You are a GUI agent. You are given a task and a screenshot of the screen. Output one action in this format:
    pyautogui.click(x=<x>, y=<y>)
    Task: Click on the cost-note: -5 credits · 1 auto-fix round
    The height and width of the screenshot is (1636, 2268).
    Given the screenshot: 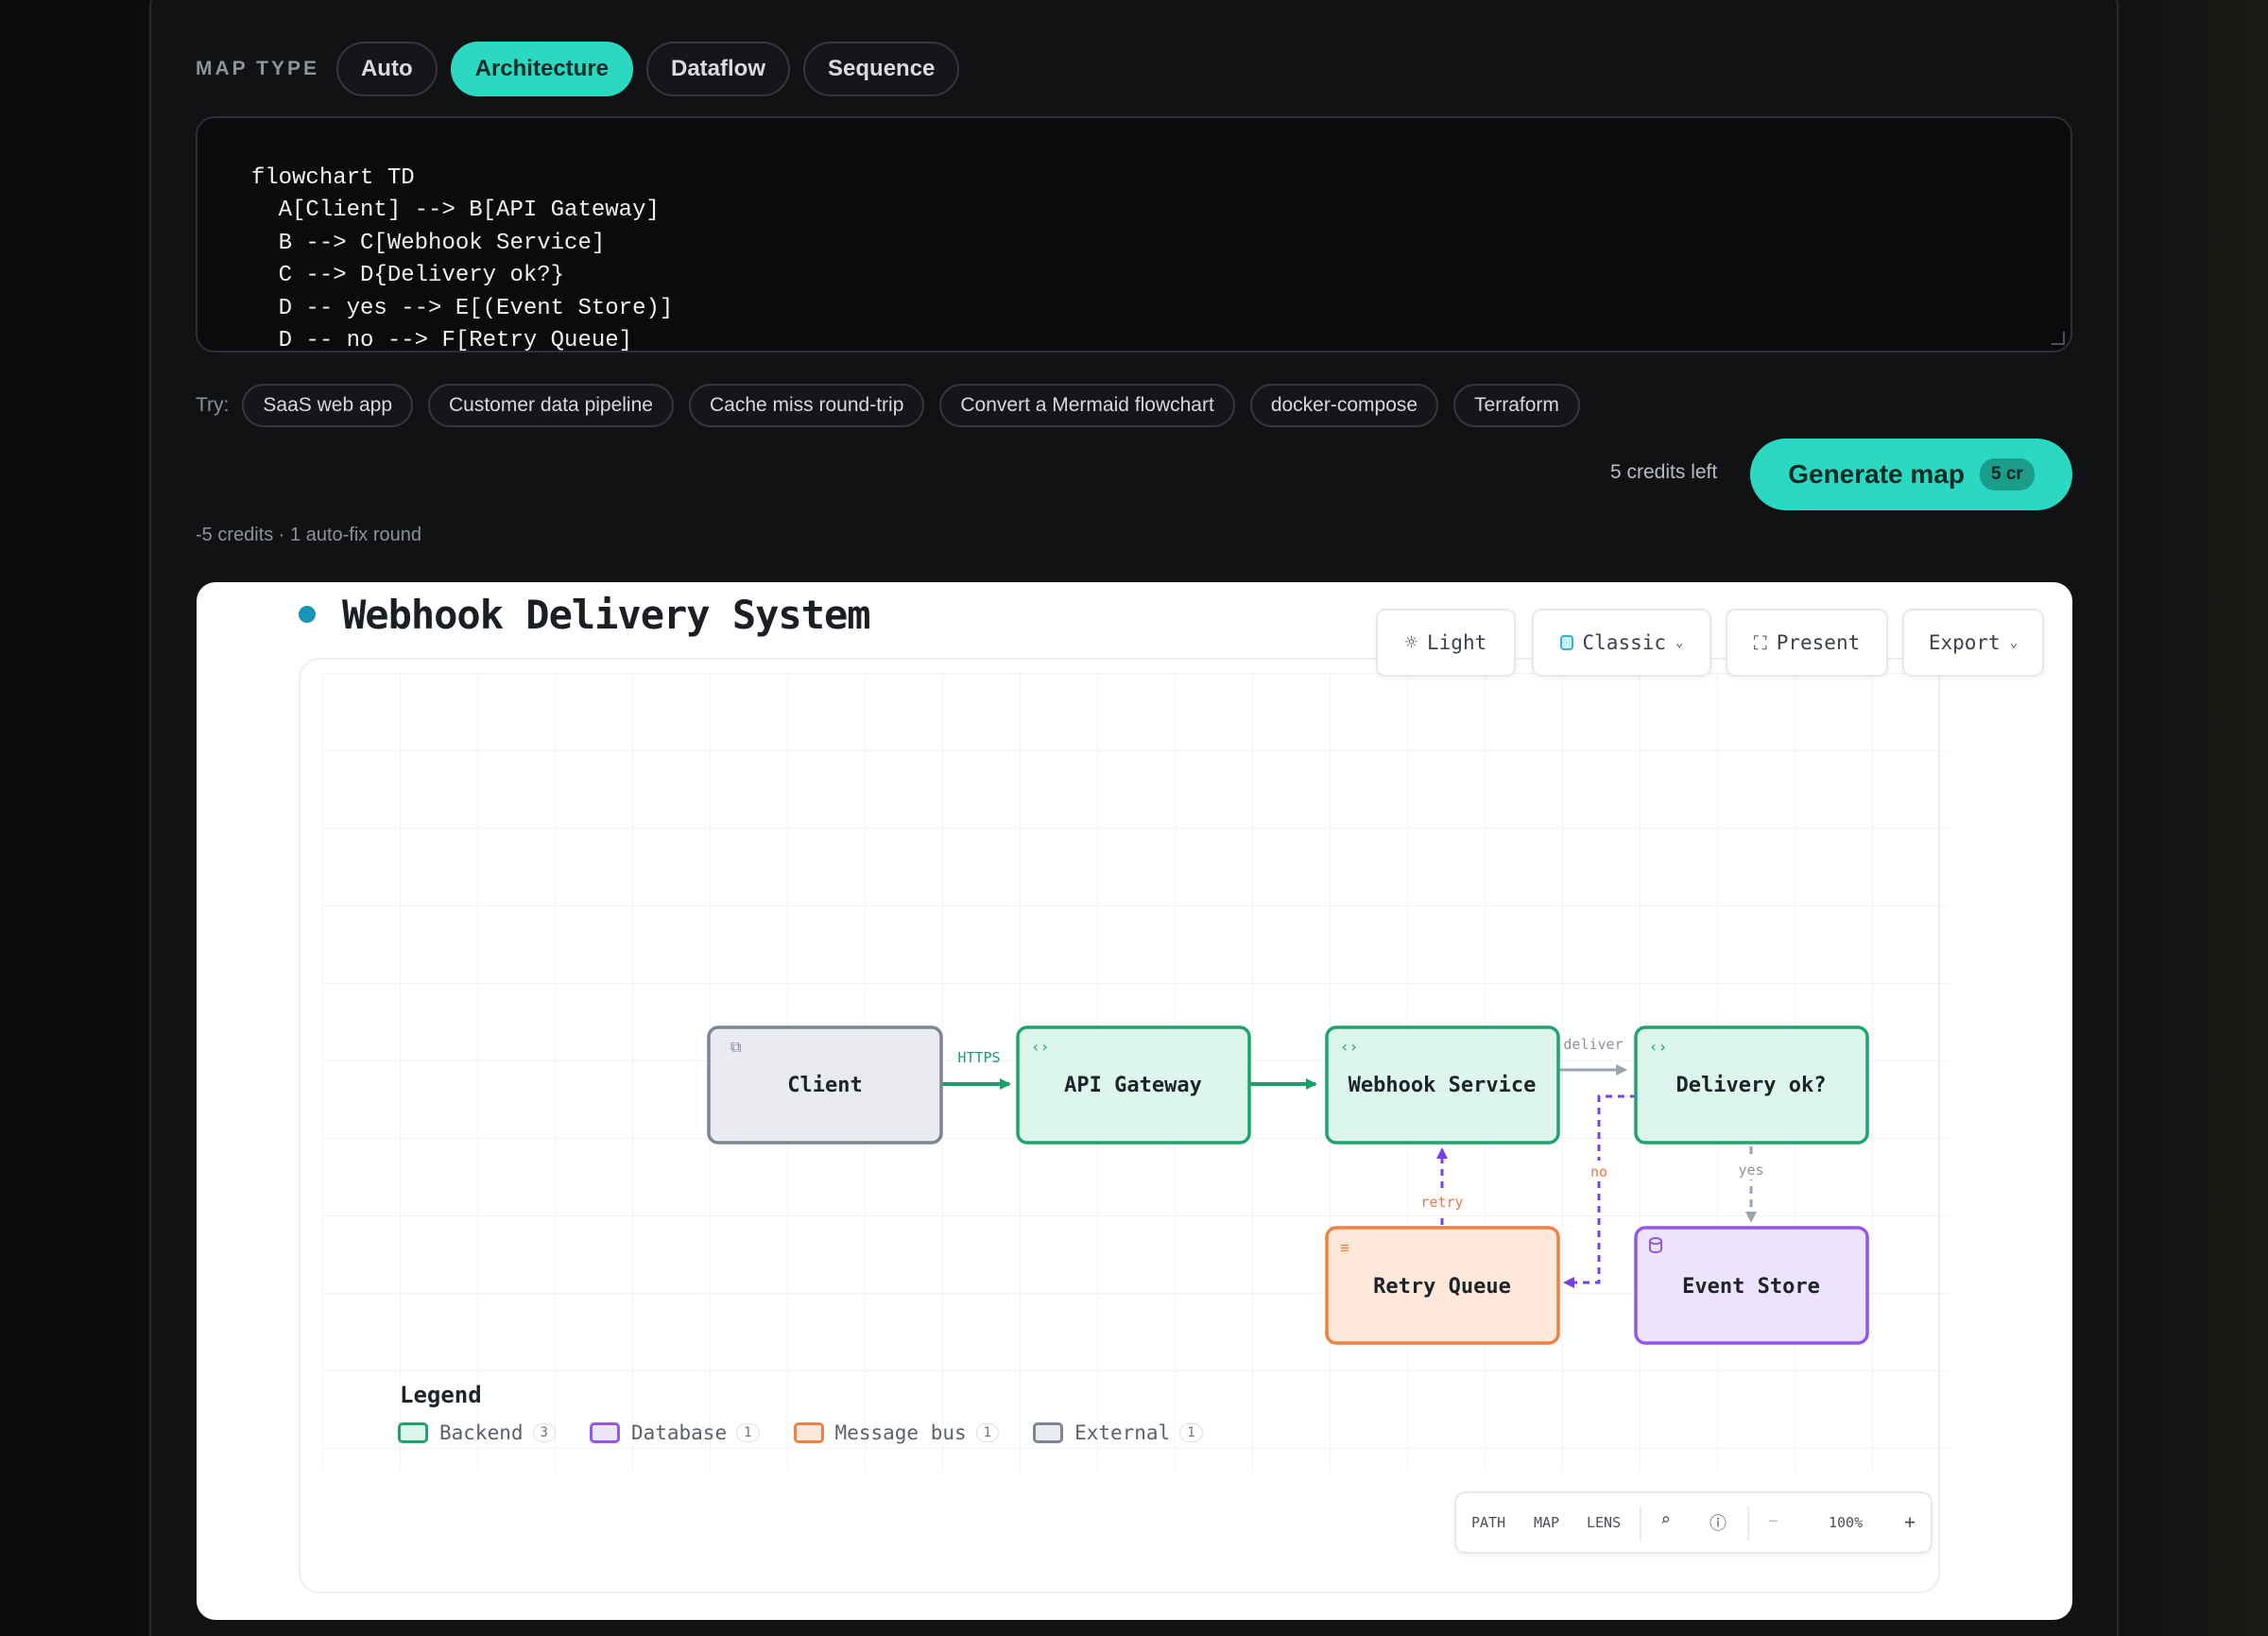 What is the action you would take?
    pyautogui.click(x=308, y=535)
    